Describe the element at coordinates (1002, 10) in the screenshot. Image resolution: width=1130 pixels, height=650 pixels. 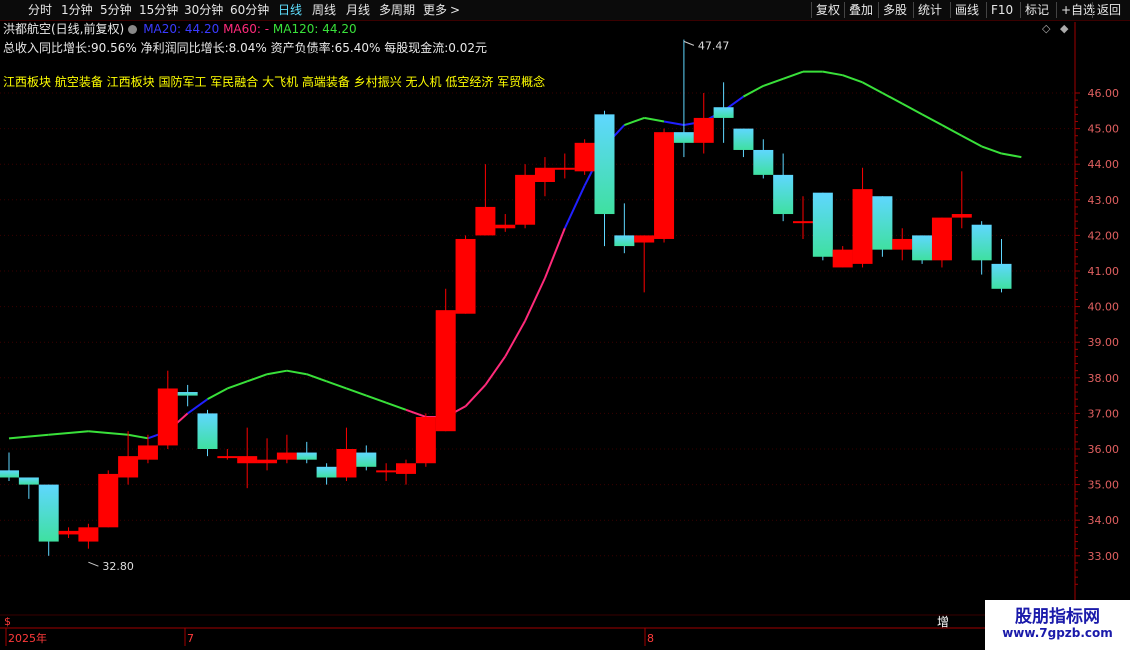
I see `toolbar-action-5: F10` at that location.